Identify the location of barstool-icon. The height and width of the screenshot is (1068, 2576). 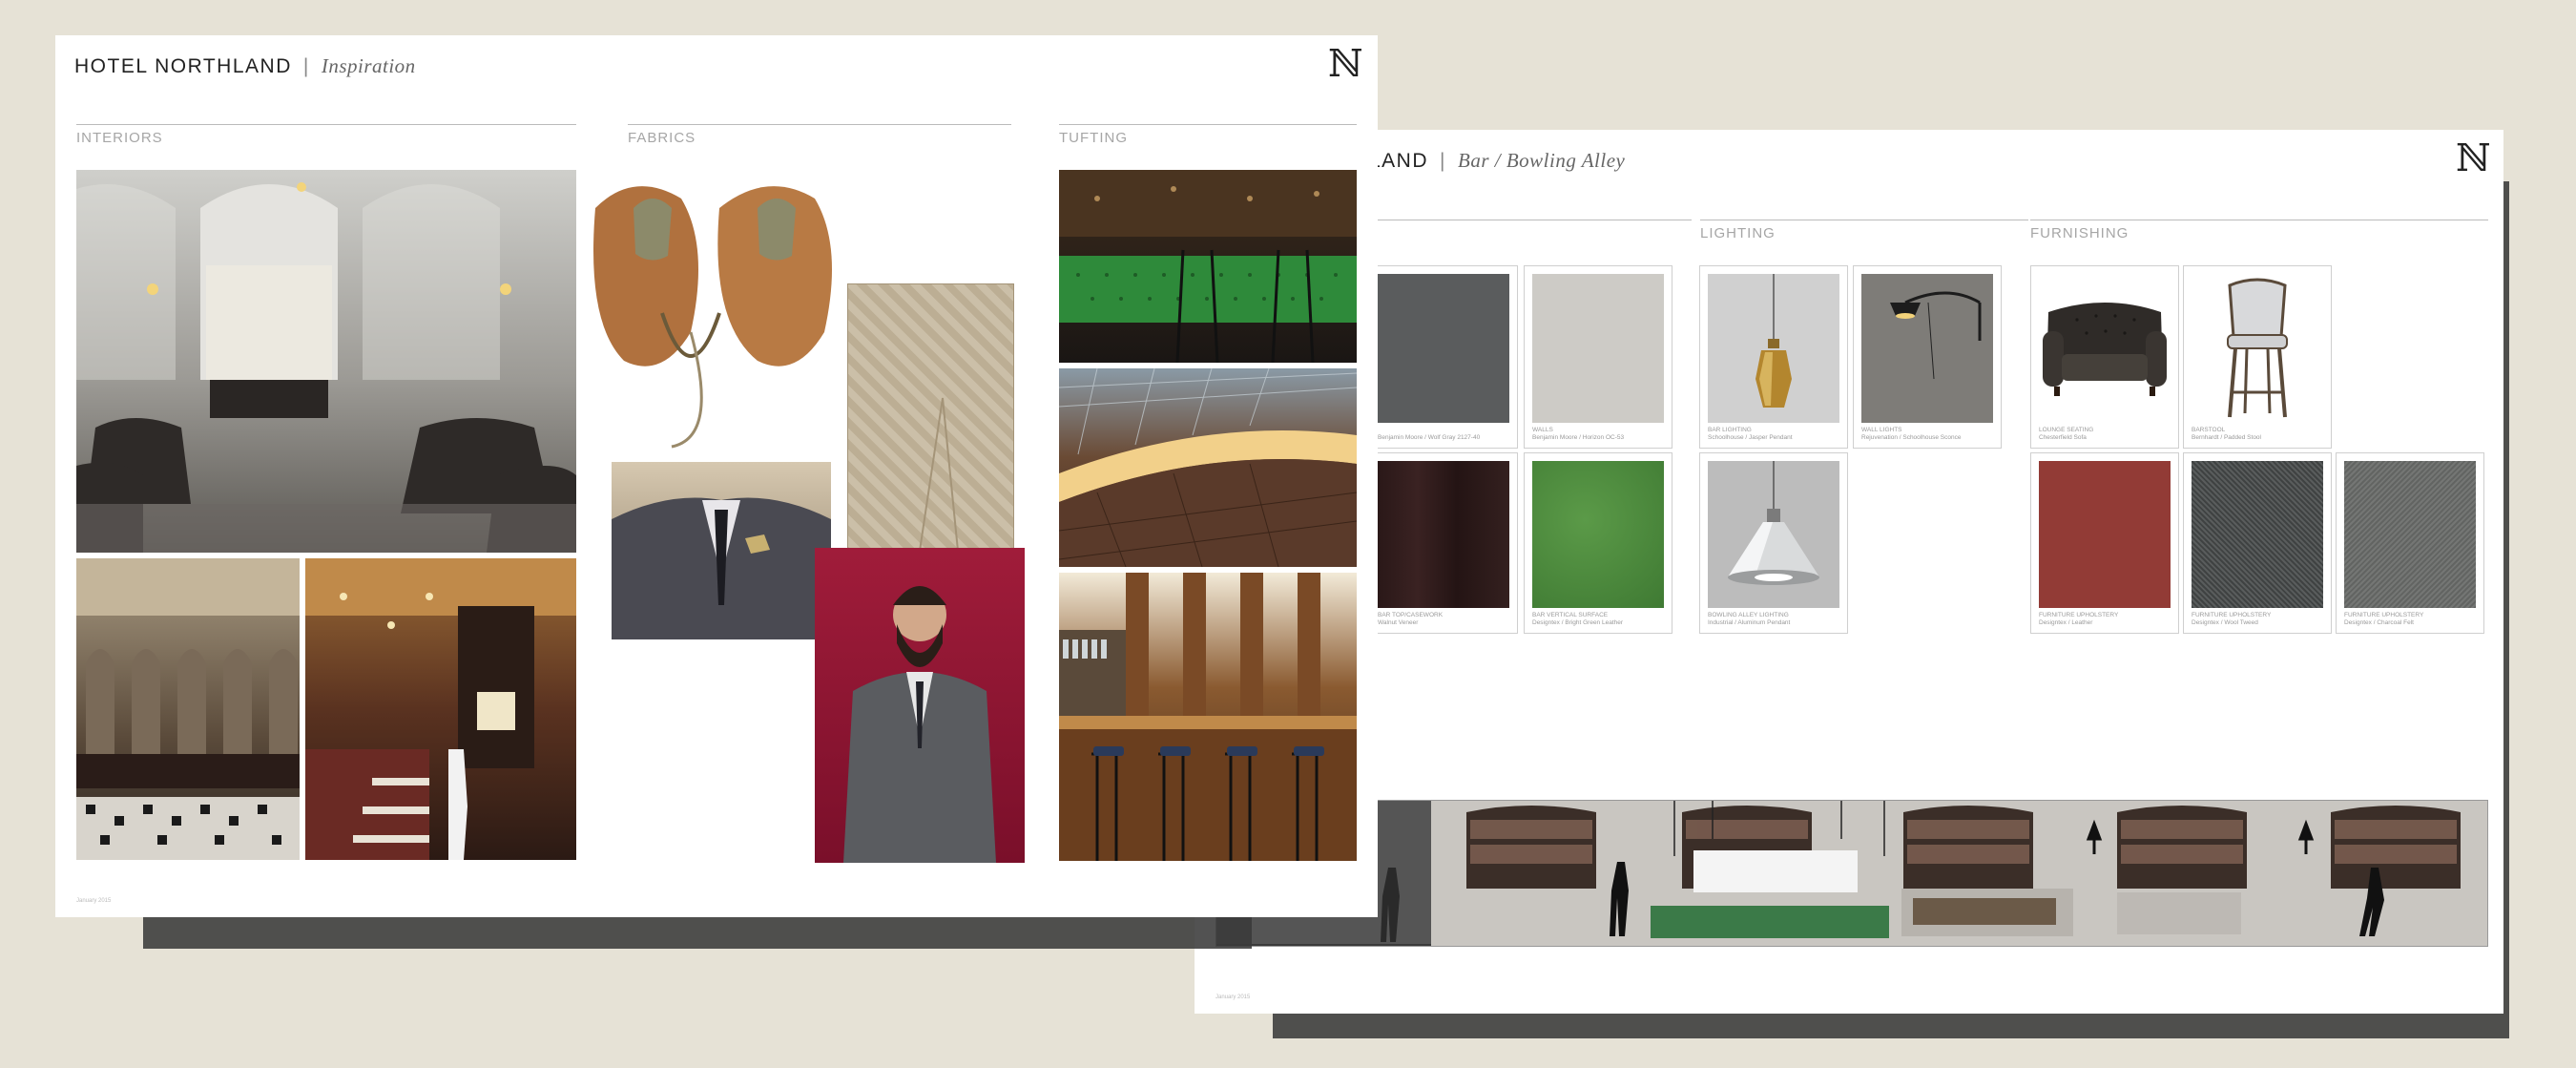
(2257, 348).